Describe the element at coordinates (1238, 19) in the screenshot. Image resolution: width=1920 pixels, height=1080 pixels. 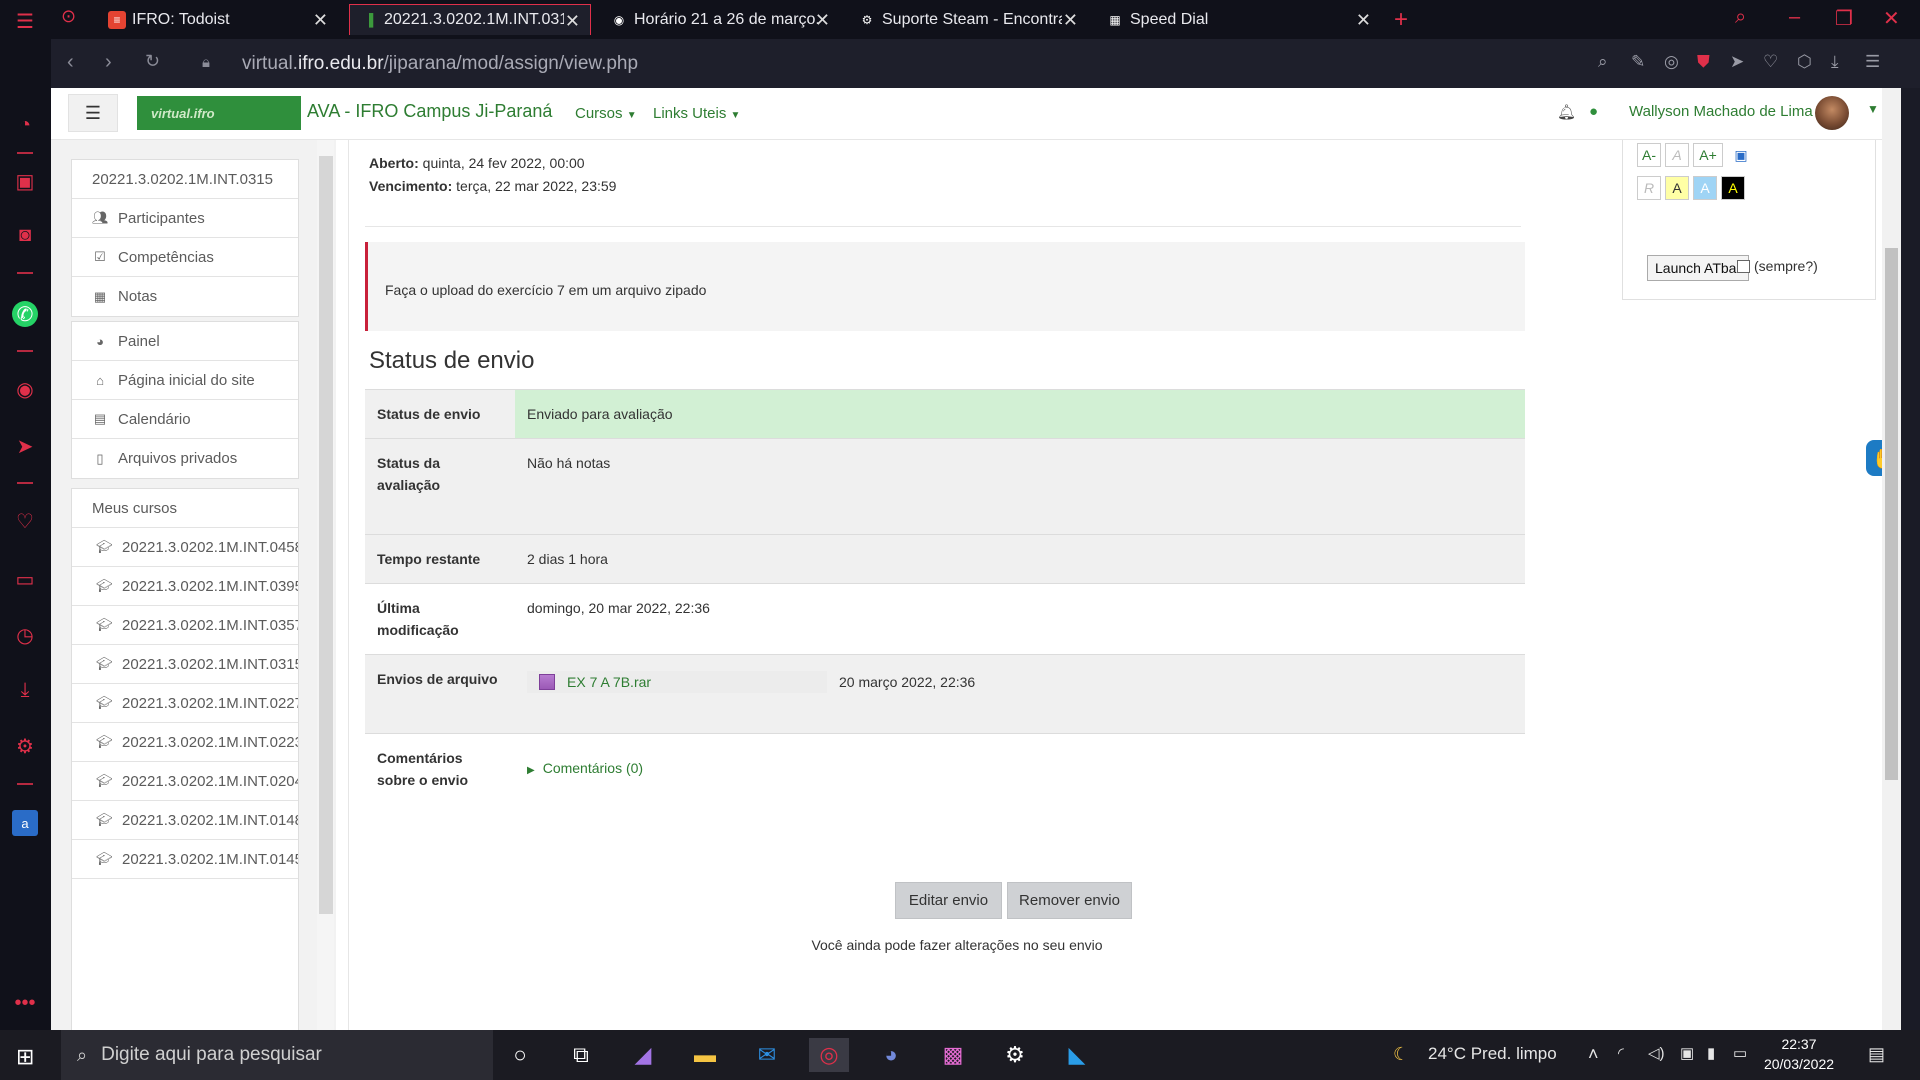
I see `tab-speed-dial: ▦ Speed Dial ✕` at that location.